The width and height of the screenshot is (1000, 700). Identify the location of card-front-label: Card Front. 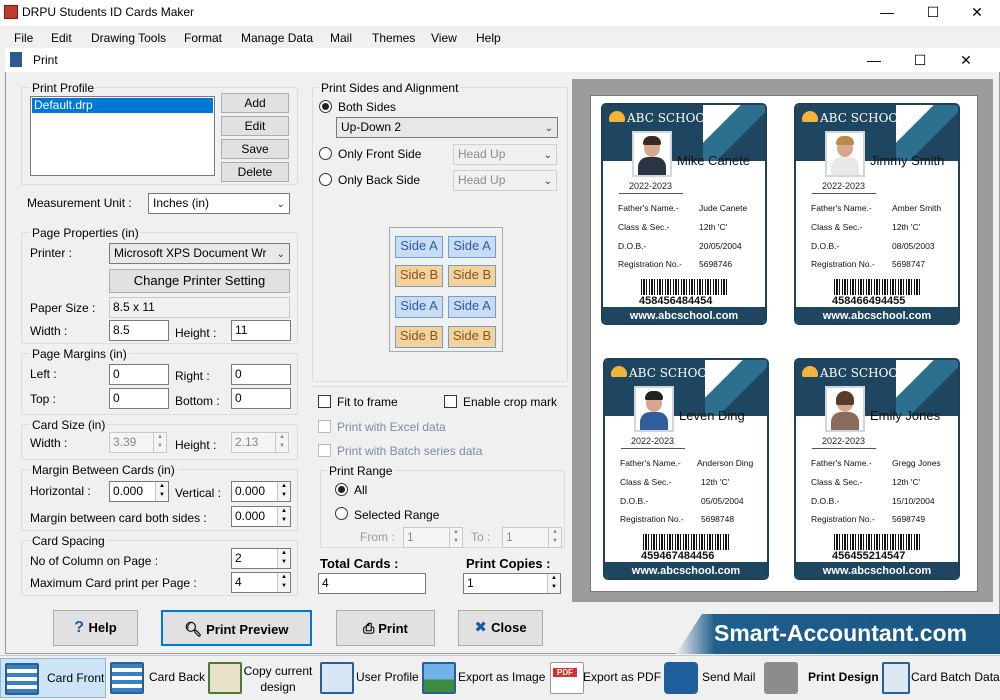
(76, 678).